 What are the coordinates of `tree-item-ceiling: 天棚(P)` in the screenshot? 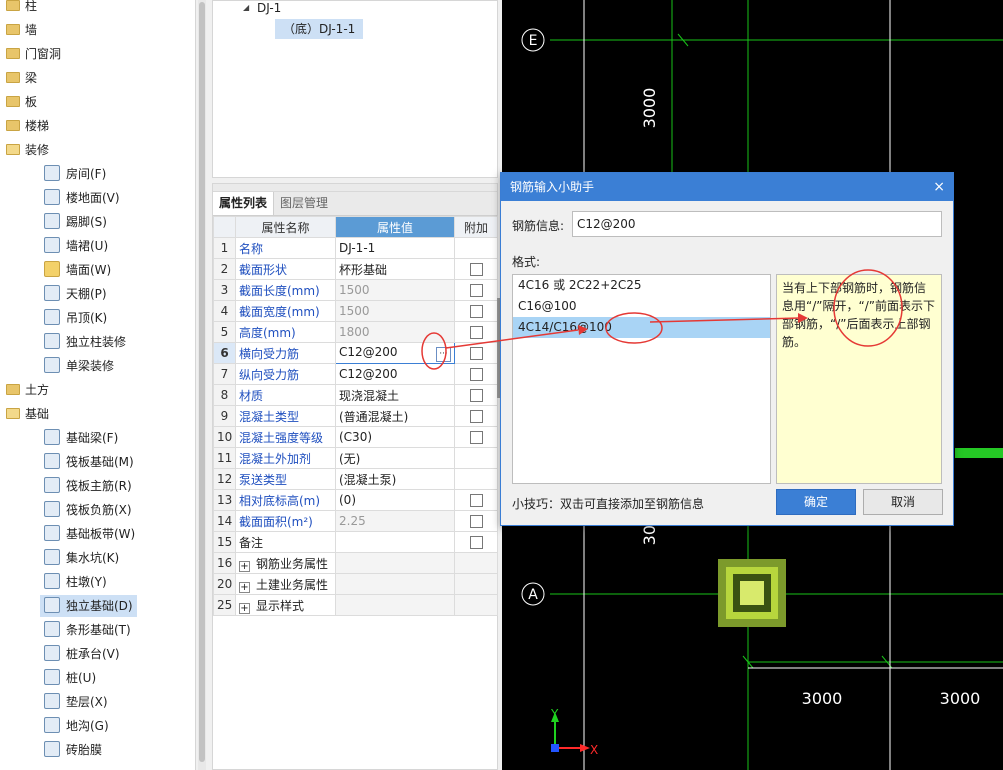 It's located at (75, 294).